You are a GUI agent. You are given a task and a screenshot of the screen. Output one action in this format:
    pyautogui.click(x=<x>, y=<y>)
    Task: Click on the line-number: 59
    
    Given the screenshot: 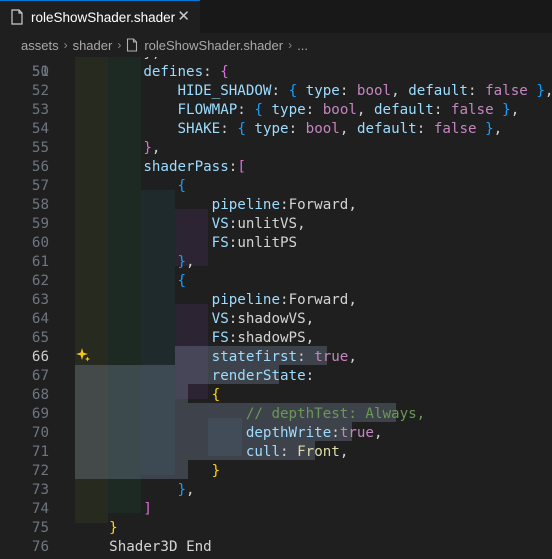 What is the action you would take?
    pyautogui.click(x=40, y=224)
    